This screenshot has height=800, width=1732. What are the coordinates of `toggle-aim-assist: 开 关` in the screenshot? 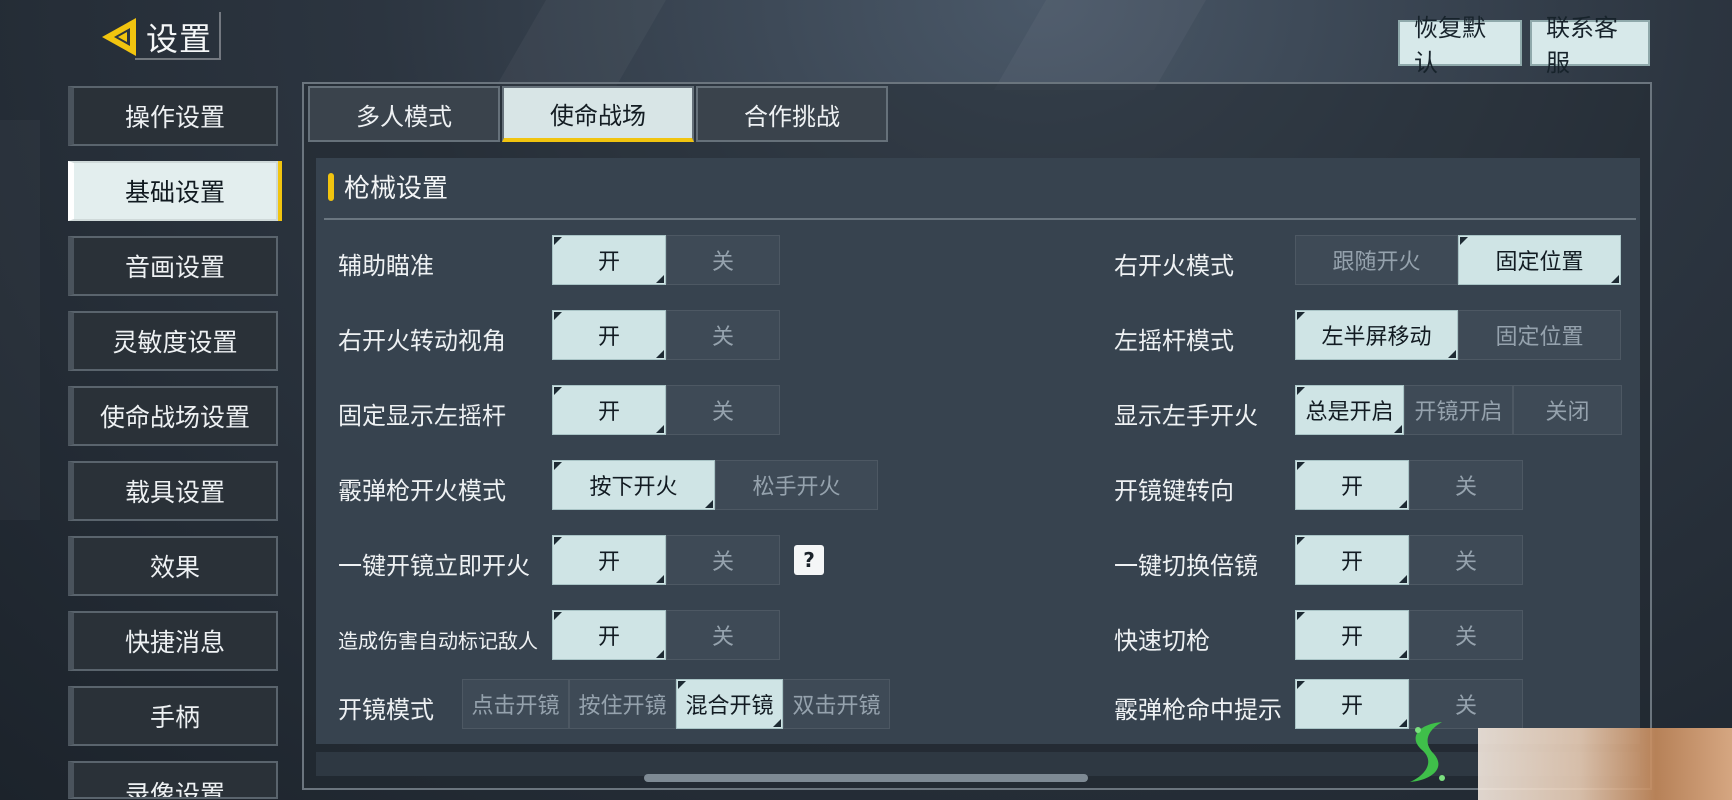 It's located at (666, 260).